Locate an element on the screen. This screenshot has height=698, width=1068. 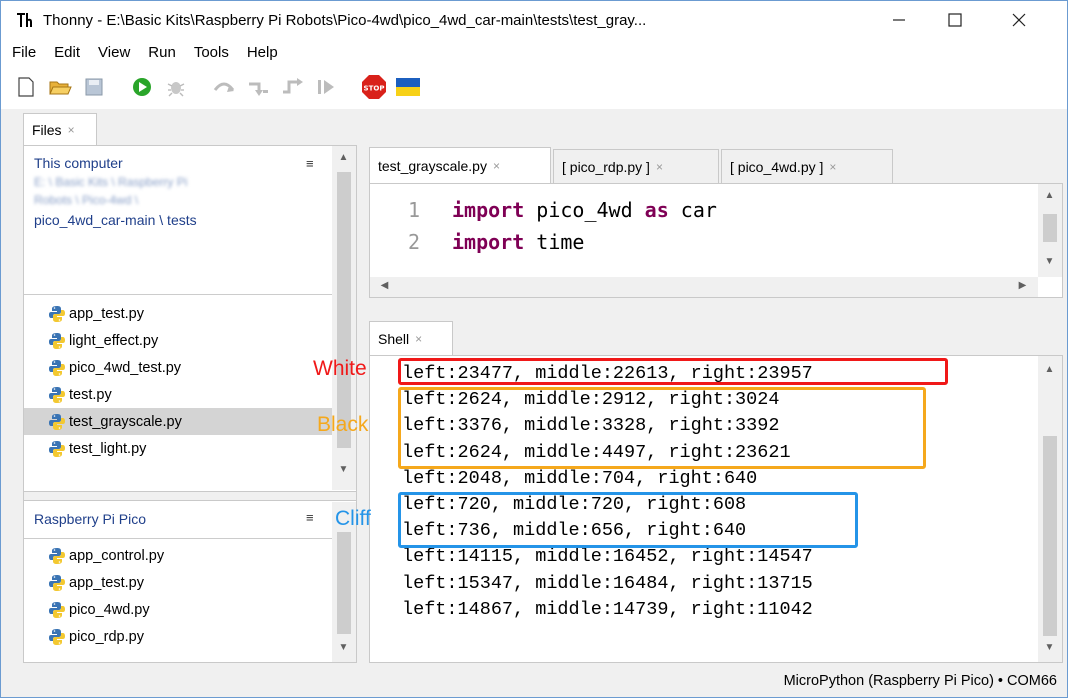
tab-shell-close-icon: × is located at coordinates (418, 339).